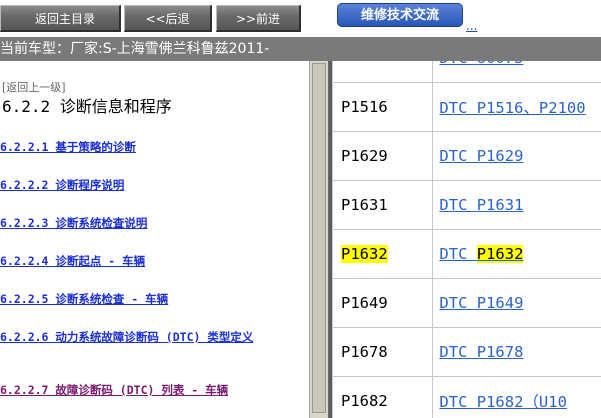 This screenshot has height=418, width=601. I want to click on dtc-code: P1678, so click(364, 352).